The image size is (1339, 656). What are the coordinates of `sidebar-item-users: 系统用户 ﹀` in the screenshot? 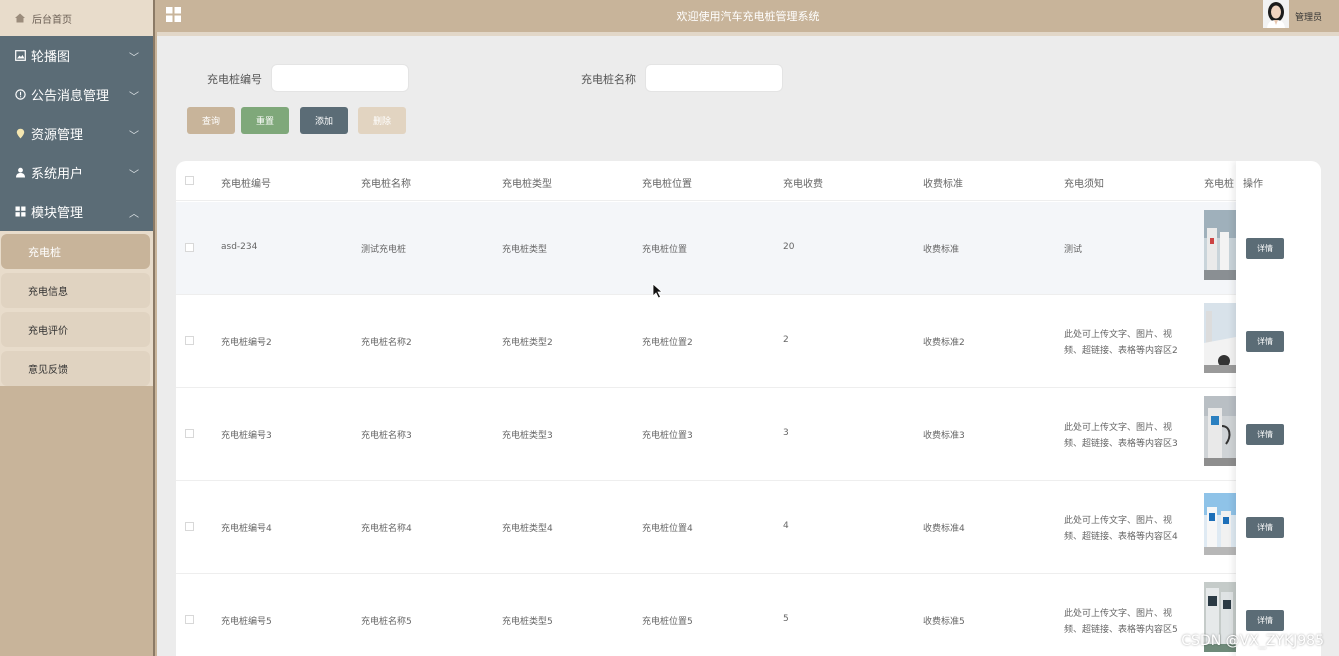 It's located at (76, 172).